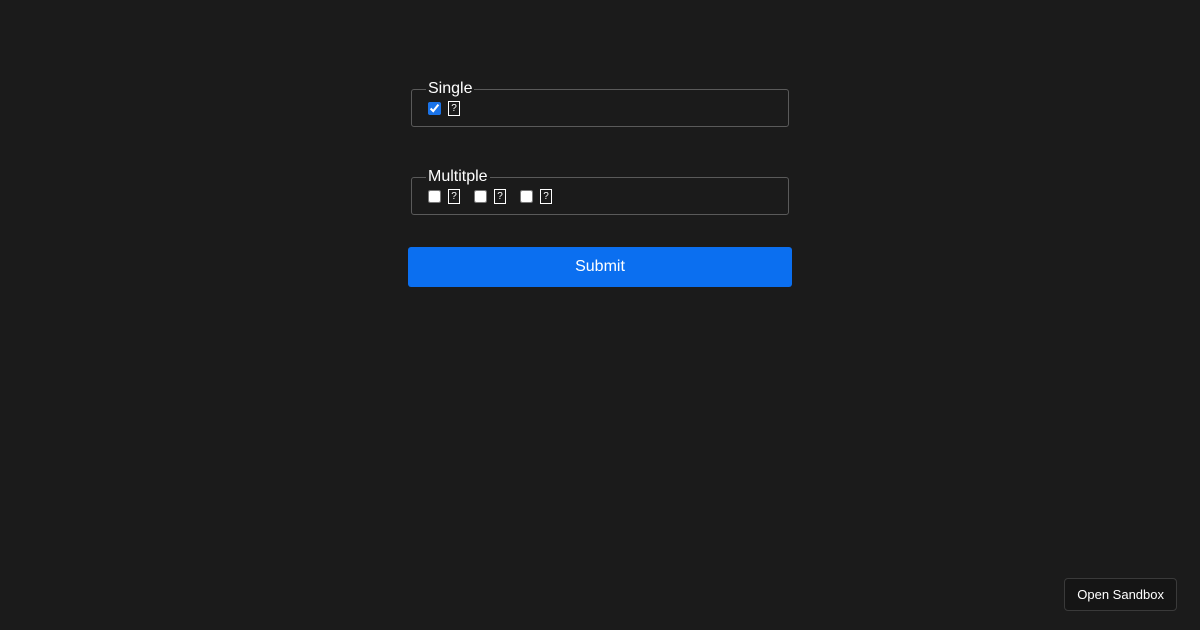  What do you see at coordinates (535, 196) in the screenshot?
I see `multiple-option-3: ?` at bounding box center [535, 196].